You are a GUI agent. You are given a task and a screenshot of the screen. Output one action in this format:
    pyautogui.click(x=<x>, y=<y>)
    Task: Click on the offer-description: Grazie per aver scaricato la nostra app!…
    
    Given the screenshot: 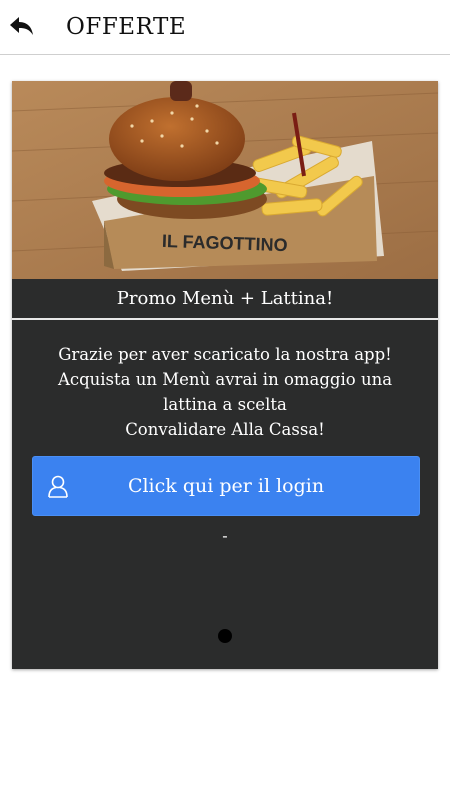 What is the action you would take?
    pyautogui.click(x=225, y=392)
    